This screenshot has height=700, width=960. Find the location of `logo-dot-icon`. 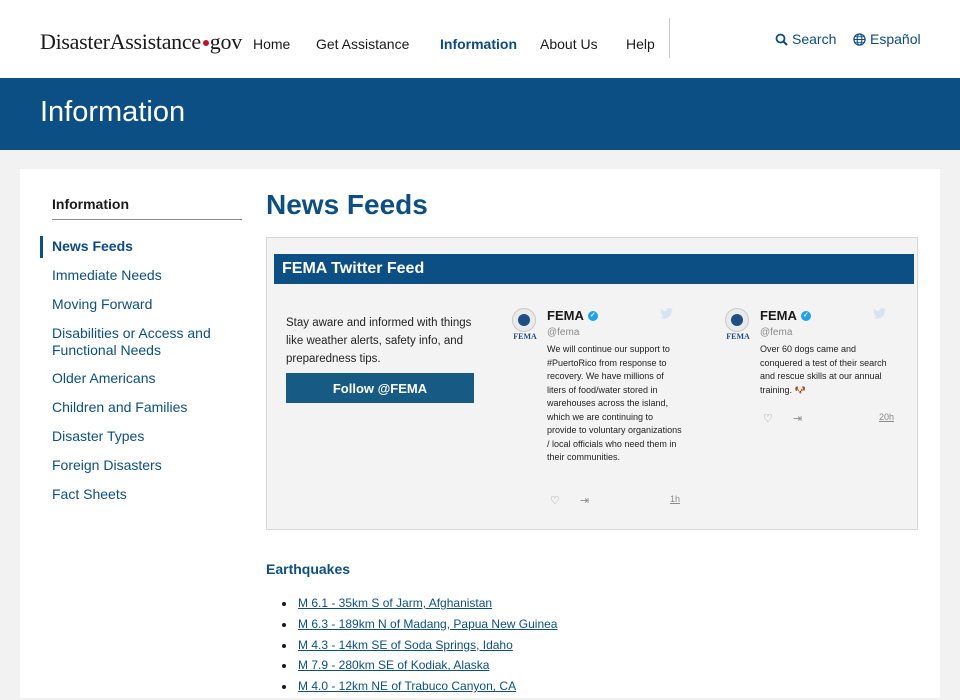

logo-dot-icon is located at coordinates (205, 42).